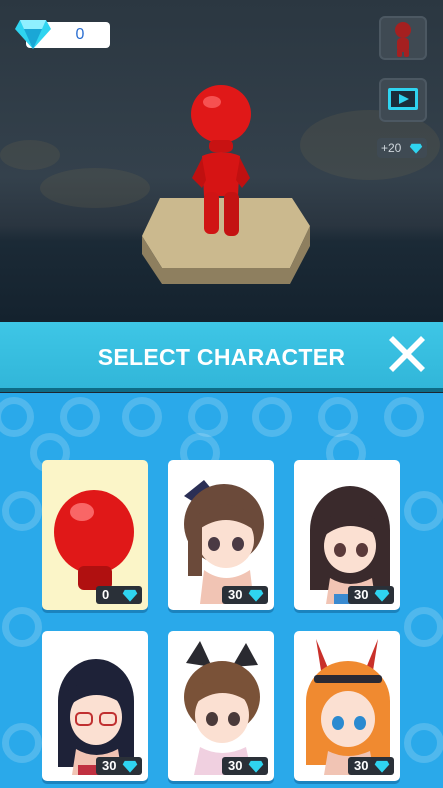 This screenshot has width=443, height=788. I want to click on reward-label: +20, so click(391, 148).